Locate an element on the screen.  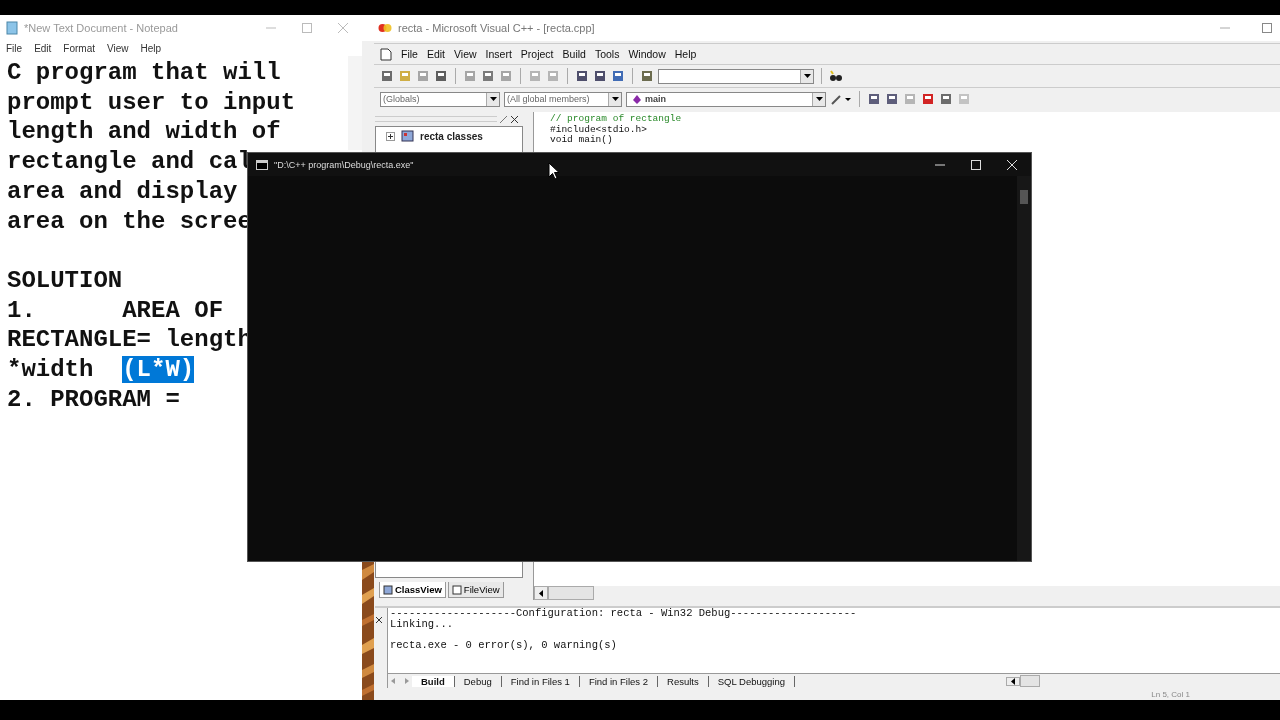
output-tab: Results is located at coordinates (683, 681).